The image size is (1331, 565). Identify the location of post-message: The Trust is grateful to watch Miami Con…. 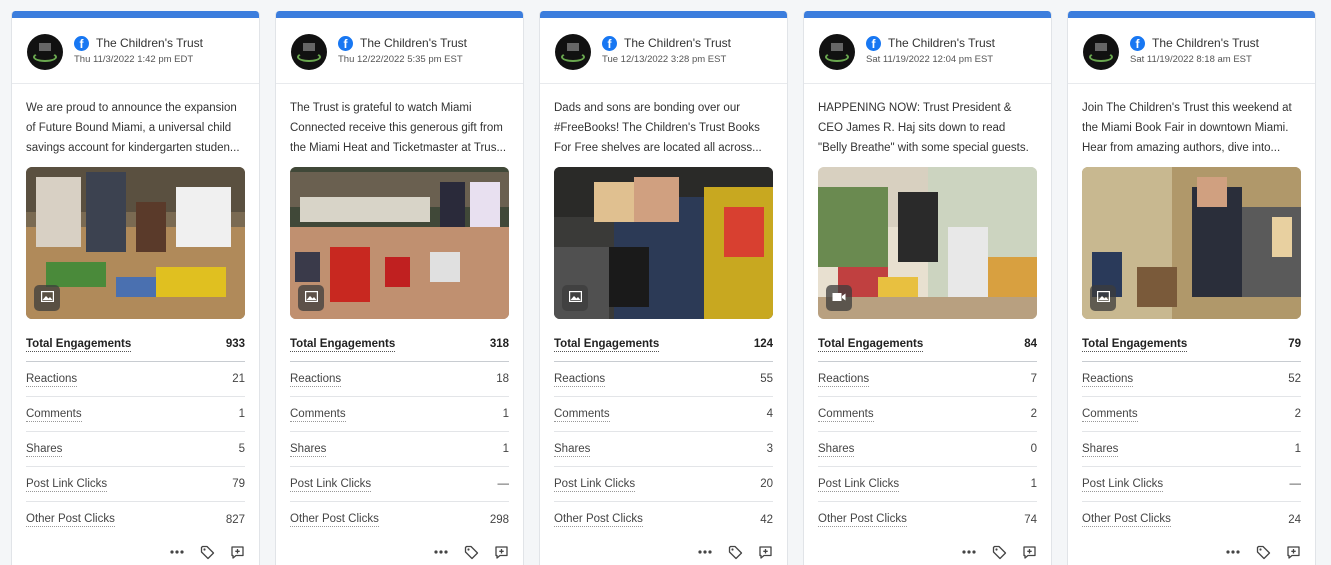
(399, 129).